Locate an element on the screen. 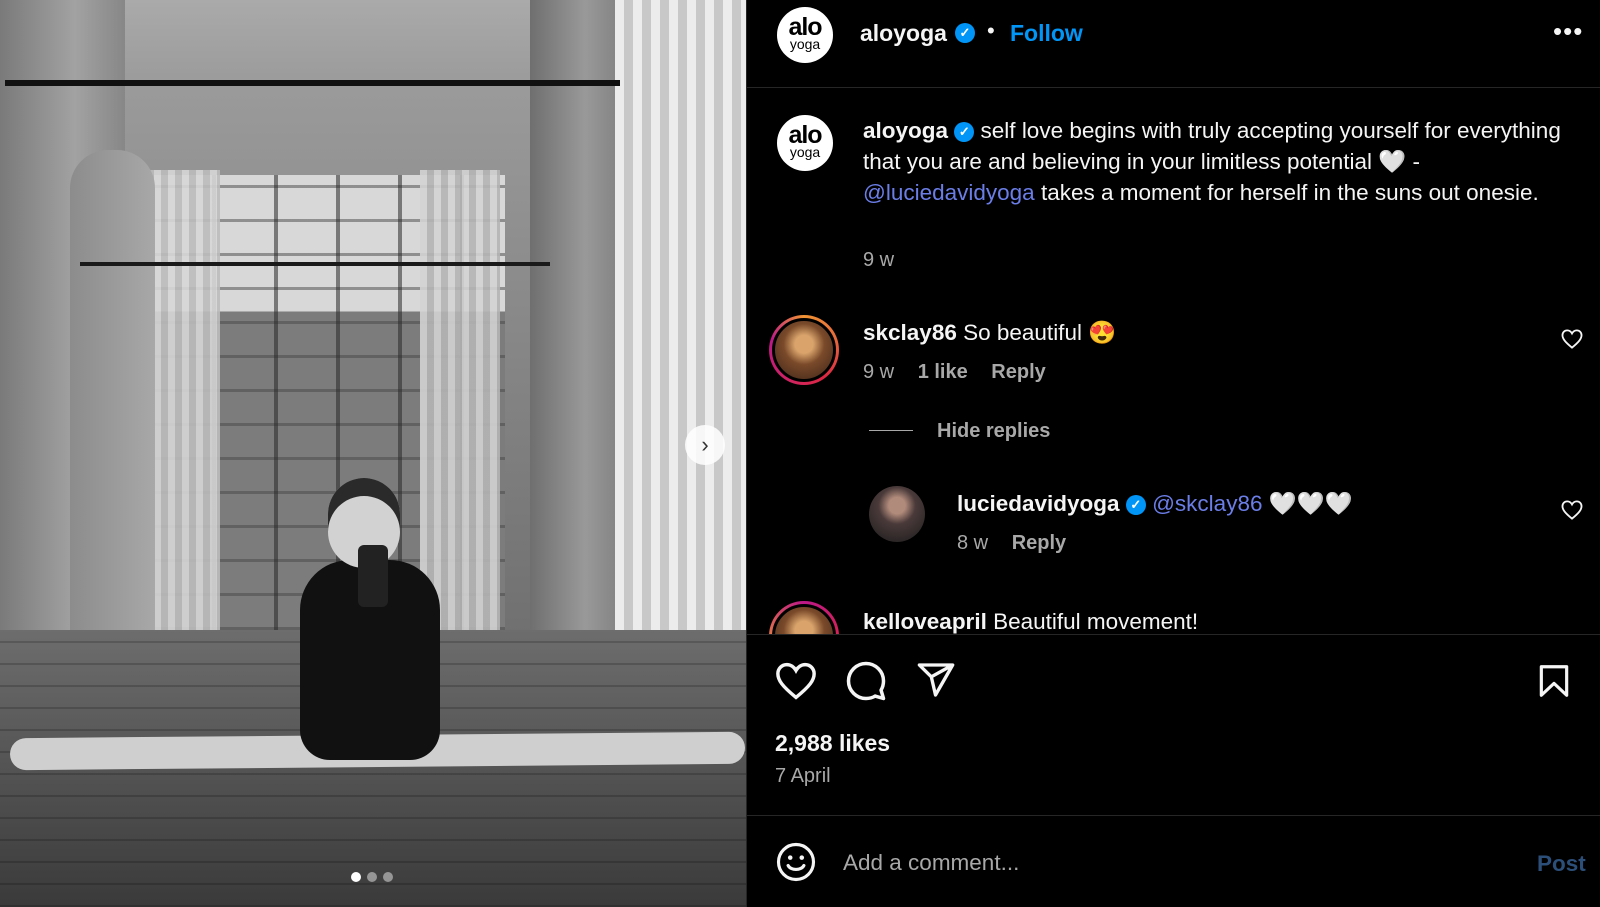 The width and height of the screenshot is (1600, 907). reply-mention: @skclay86 is located at coordinates (1207, 503).